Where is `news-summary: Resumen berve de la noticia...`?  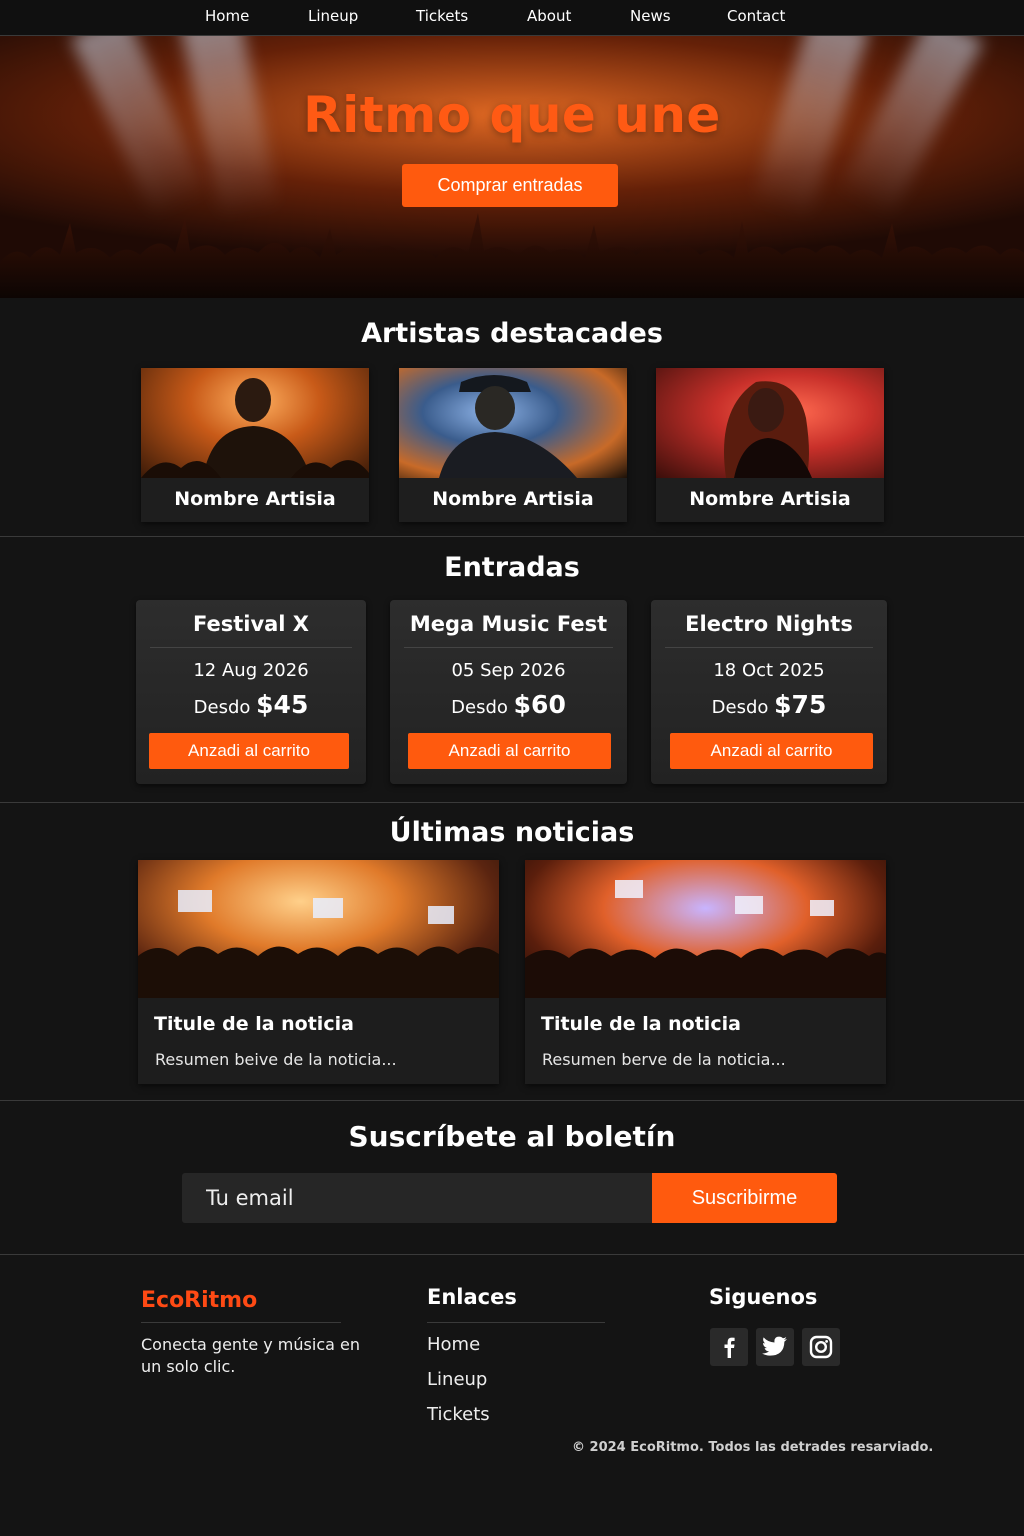
news-summary: Resumen berve de la noticia... is located at coordinates (664, 1059).